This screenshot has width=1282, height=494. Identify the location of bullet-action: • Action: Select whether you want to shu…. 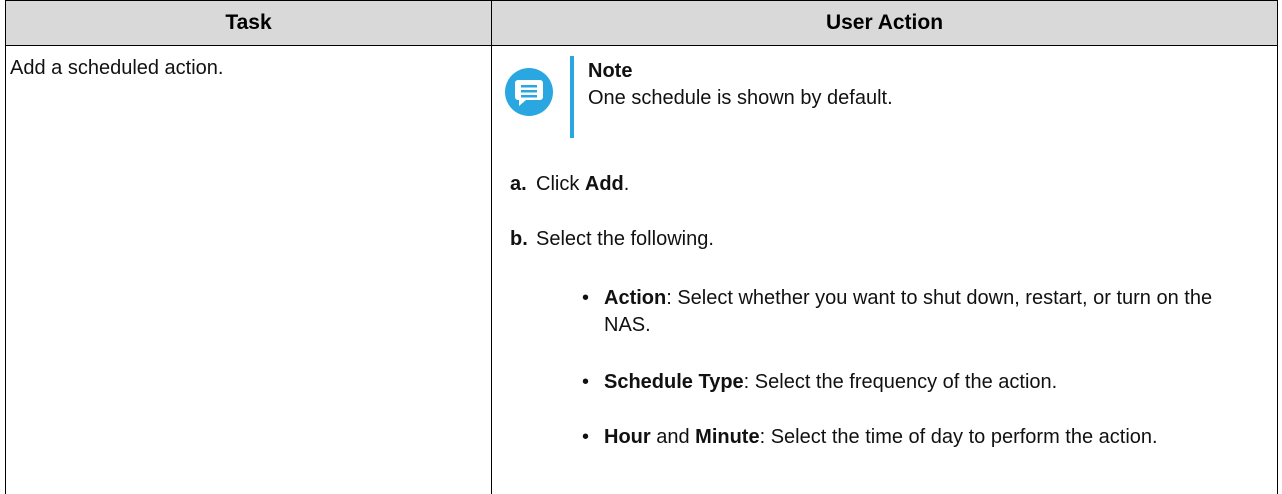
(922, 312).